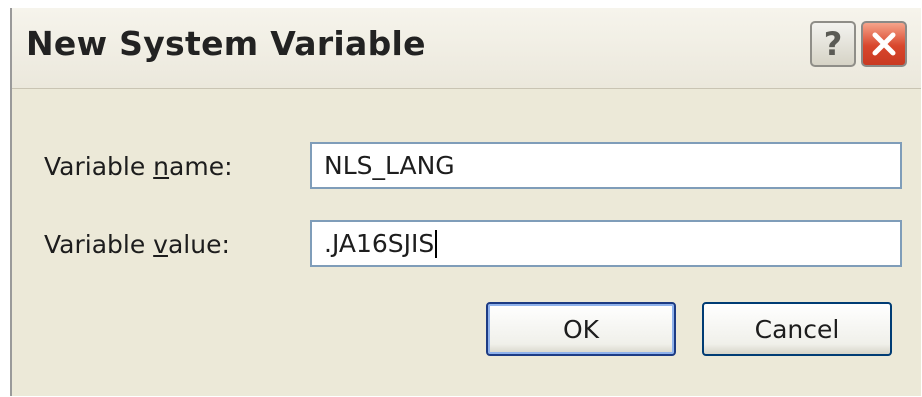 The height and width of the screenshot is (397, 922). I want to click on variable-value-label: Variable value:, so click(137, 244).